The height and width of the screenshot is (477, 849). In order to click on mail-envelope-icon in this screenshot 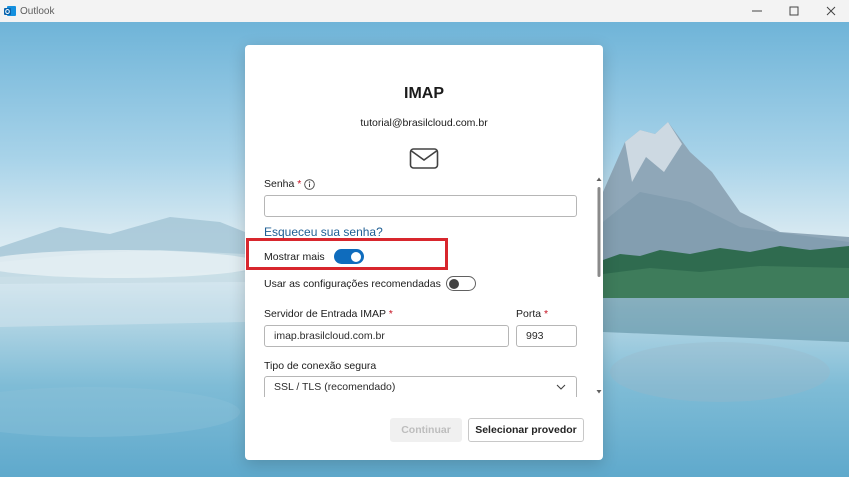, I will do `click(424, 158)`.